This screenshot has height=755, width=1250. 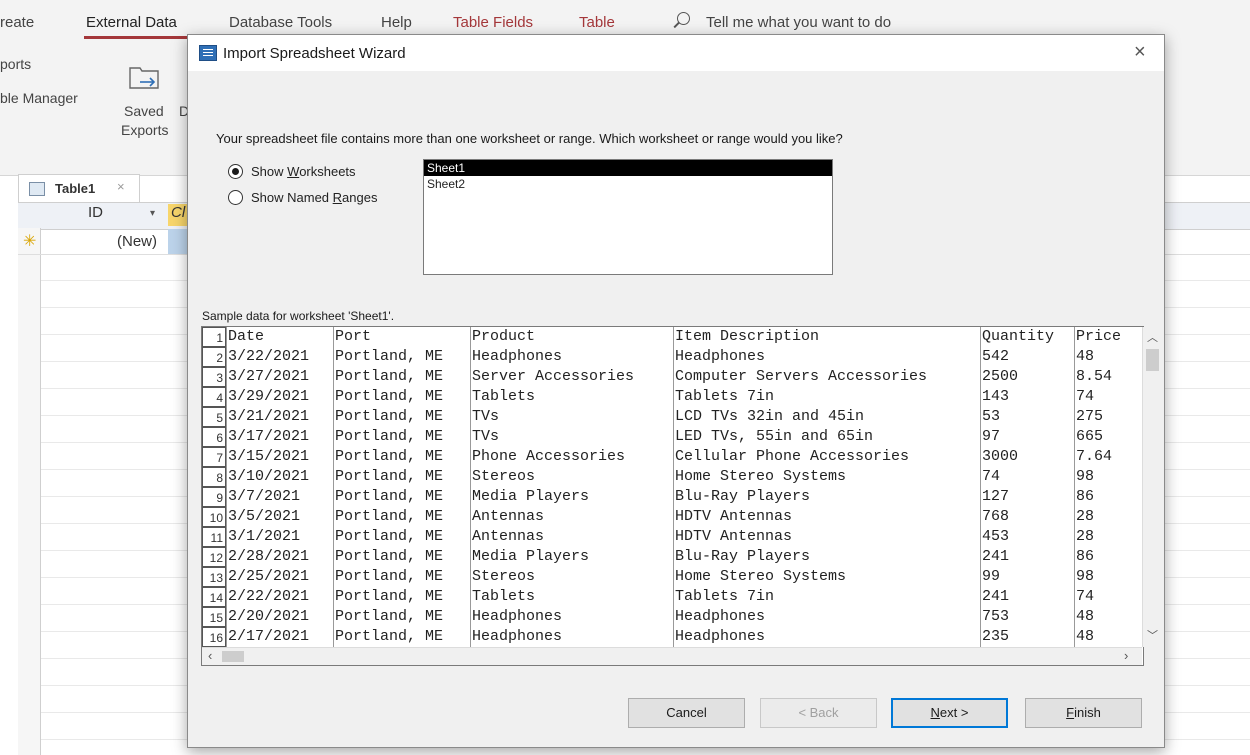 What do you see at coordinates (396, 22) in the screenshot?
I see `tab-help: Help` at bounding box center [396, 22].